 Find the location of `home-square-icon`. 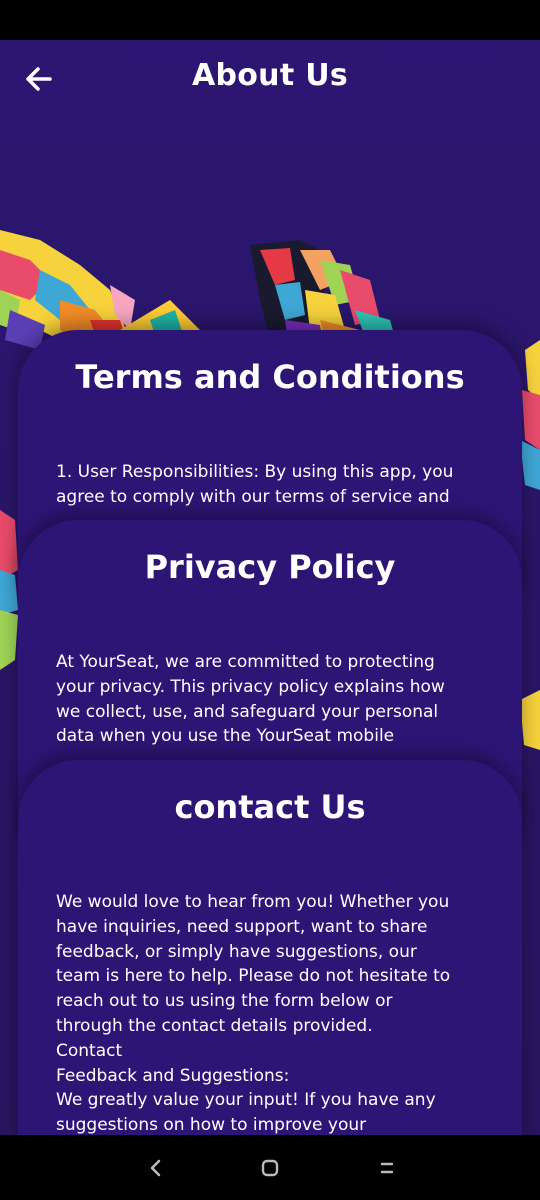

home-square-icon is located at coordinates (270, 1168).